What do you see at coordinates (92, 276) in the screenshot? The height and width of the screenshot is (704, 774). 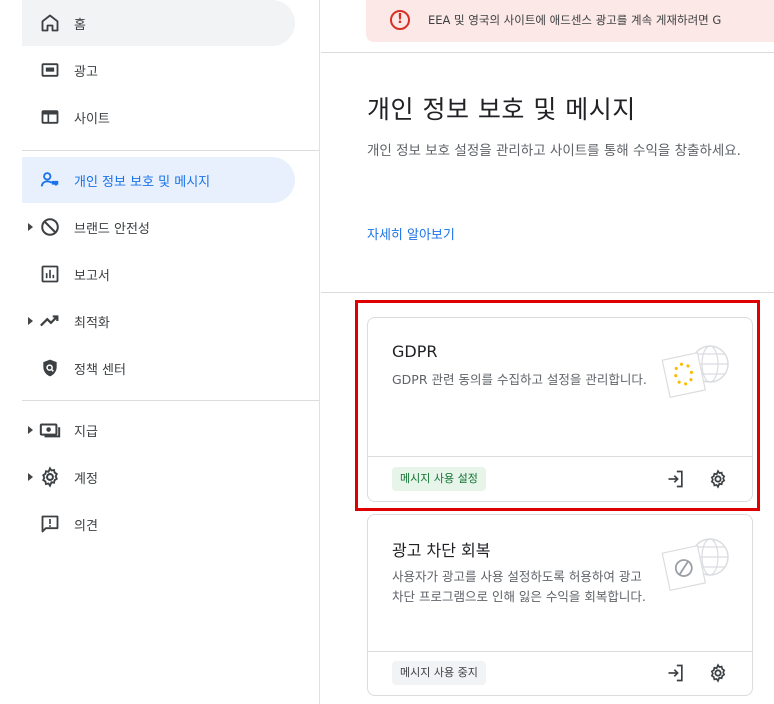 I see `sidebar-item-label: 보고서` at bounding box center [92, 276].